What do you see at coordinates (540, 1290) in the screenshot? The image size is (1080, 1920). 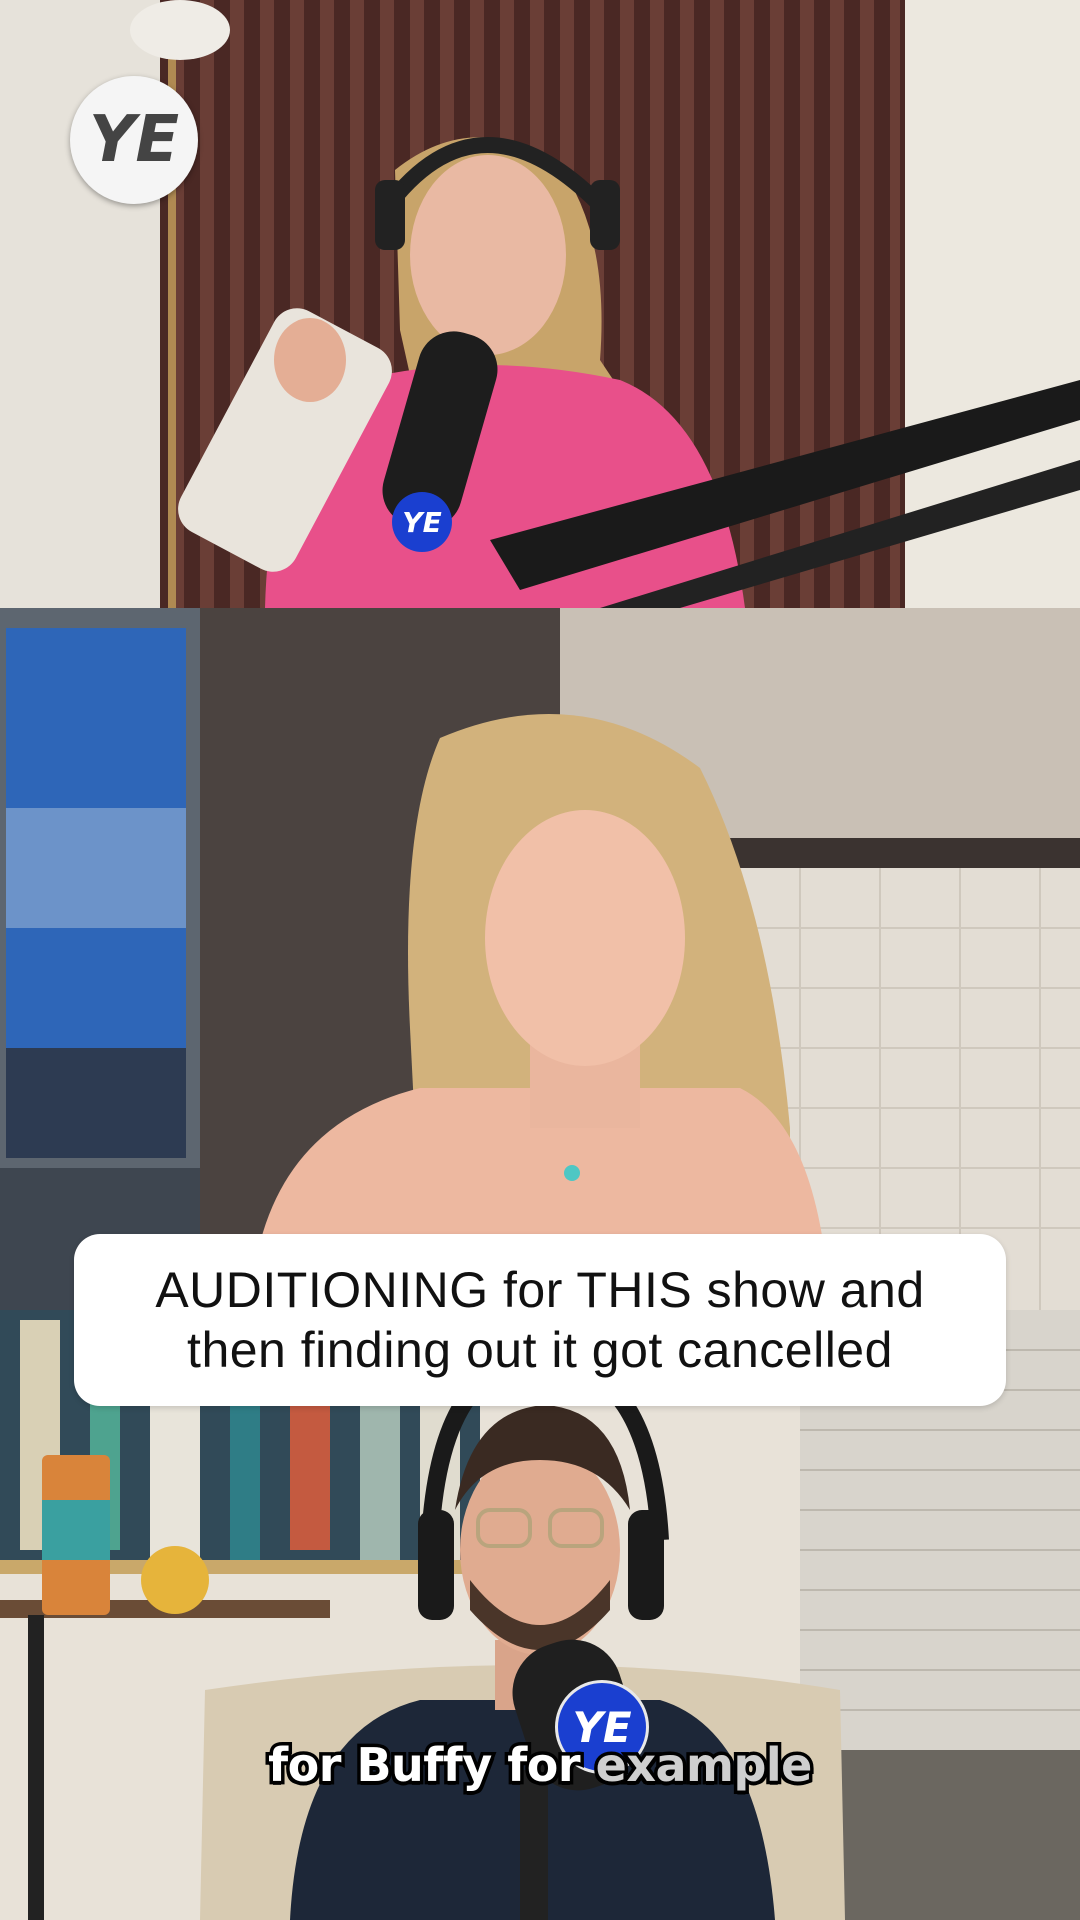 I see `caption-line-1: AUDITIONING for THIS show and` at bounding box center [540, 1290].